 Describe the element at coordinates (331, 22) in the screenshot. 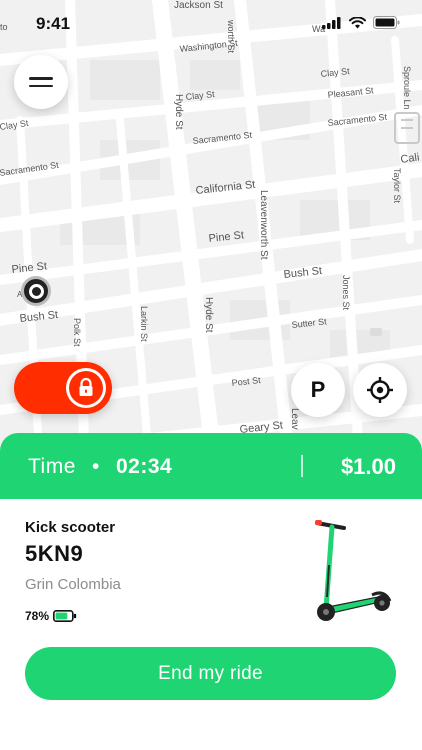

I see `cellular-signal-icon` at that location.